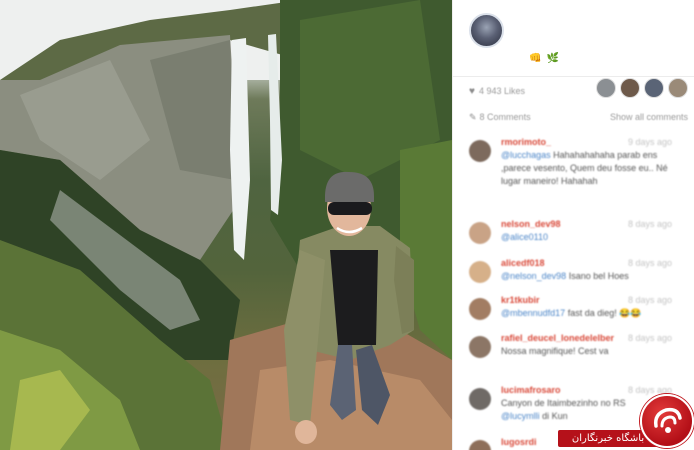  I want to click on comment-username: lugosrdi, so click(519, 442).